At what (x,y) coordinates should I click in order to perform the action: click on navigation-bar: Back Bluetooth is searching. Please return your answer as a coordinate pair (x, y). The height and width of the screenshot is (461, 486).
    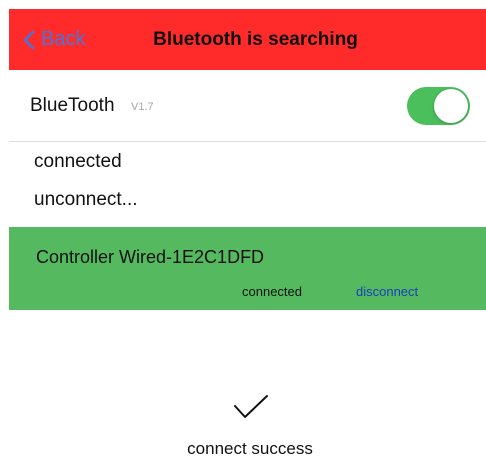
    Looking at the image, I should click on (247, 39).